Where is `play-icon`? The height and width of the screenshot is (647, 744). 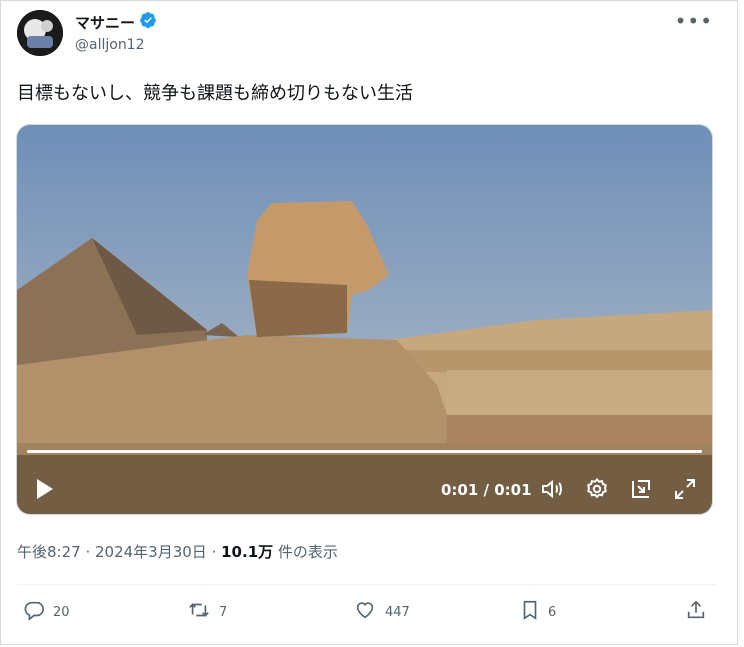
play-icon is located at coordinates (45, 491).